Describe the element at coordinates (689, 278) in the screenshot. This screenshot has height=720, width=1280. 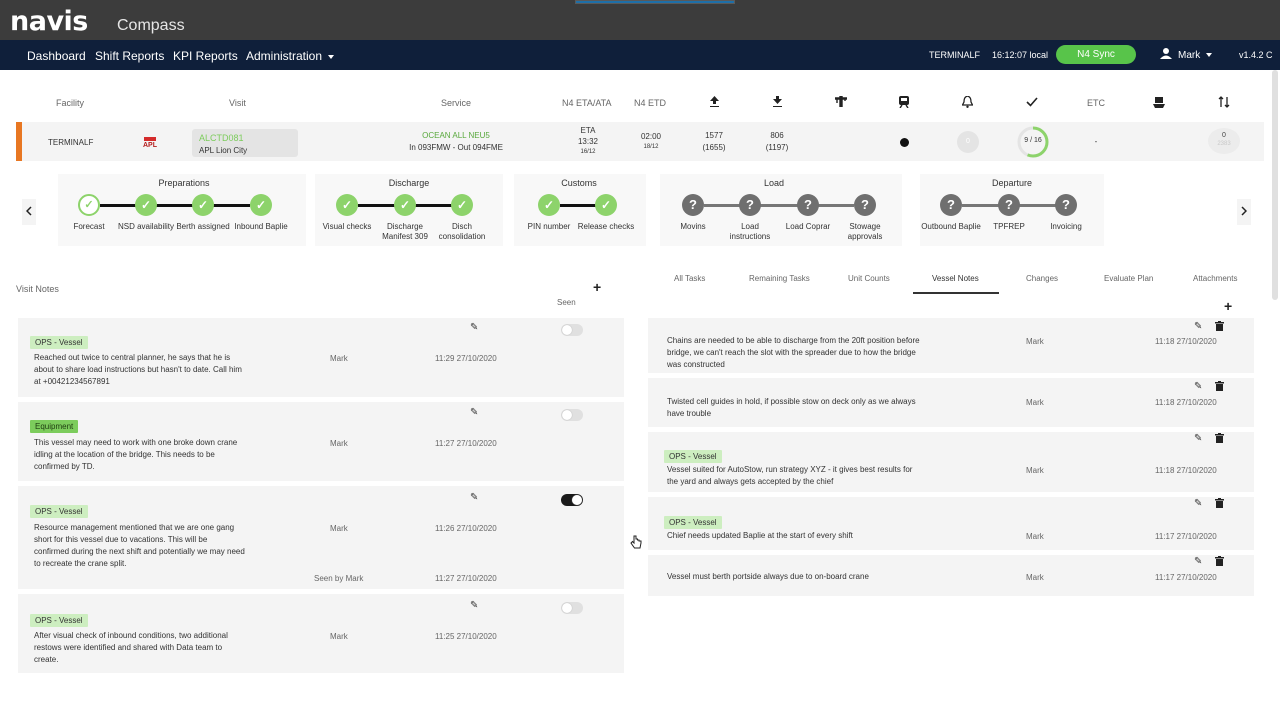
I see `tab-all-tasks: All Tasks` at that location.